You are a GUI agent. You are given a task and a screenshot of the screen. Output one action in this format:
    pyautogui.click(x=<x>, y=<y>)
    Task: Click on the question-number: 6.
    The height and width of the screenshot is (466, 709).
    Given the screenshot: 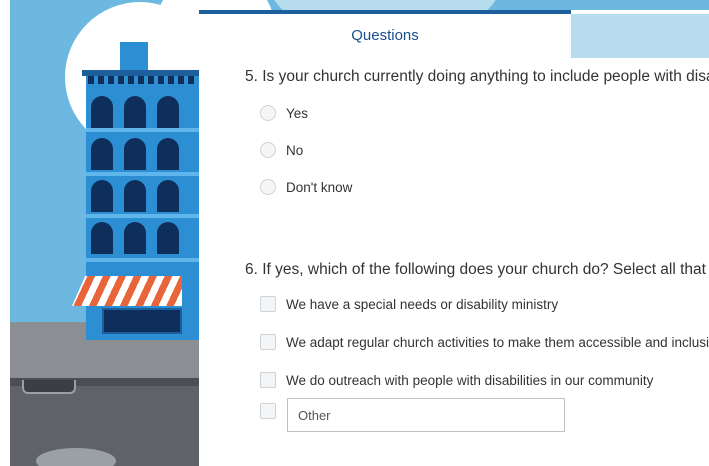 What is the action you would take?
    pyautogui.click(x=251, y=269)
    